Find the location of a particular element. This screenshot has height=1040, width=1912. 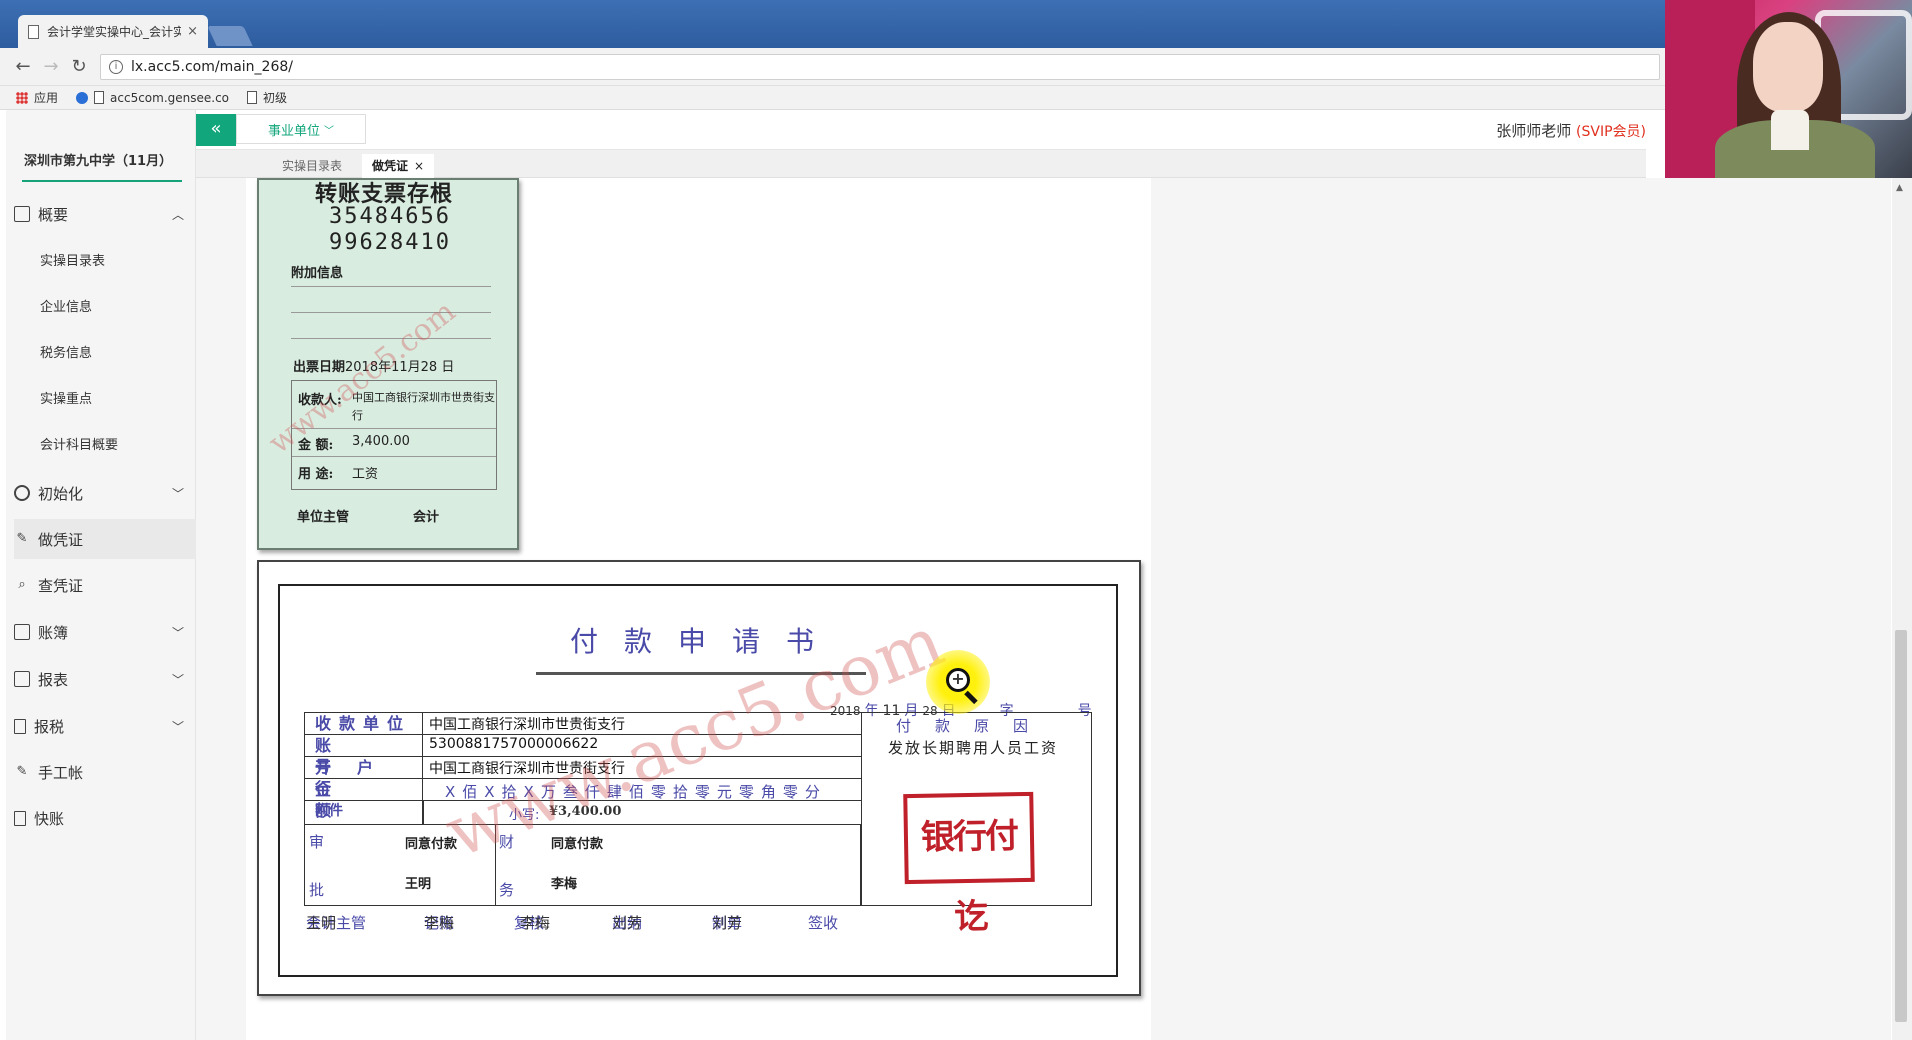

tab-catalog: 实操目录表 is located at coordinates (312, 166).